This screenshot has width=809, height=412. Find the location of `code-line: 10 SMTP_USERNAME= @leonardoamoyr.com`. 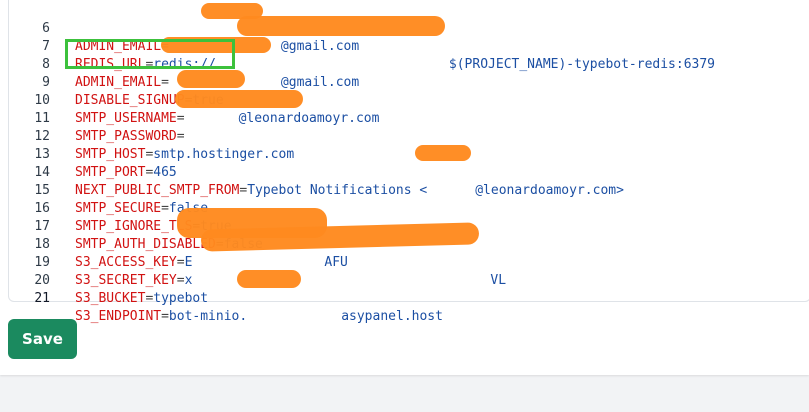

code-line: 10 SMTP_USERNAME= @leonardoamoyr.com is located at coordinates (409, 100).